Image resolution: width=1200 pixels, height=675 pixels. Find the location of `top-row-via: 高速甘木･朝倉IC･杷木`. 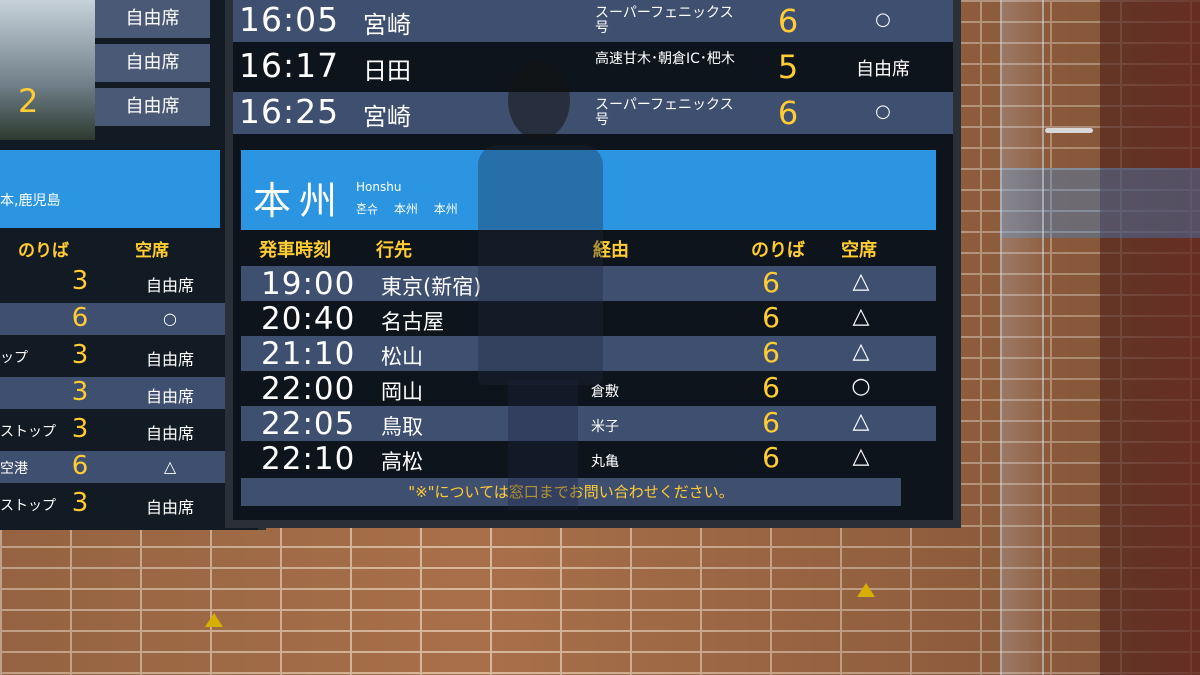

top-row-via: 高速甘木･朝倉IC･杷木 is located at coordinates (665, 59).